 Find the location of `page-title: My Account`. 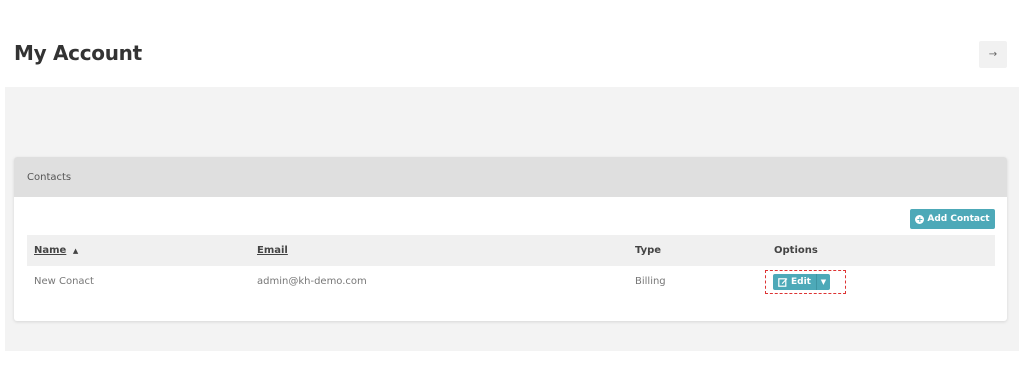

page-title: My Account is located at coordinates (78, 53).